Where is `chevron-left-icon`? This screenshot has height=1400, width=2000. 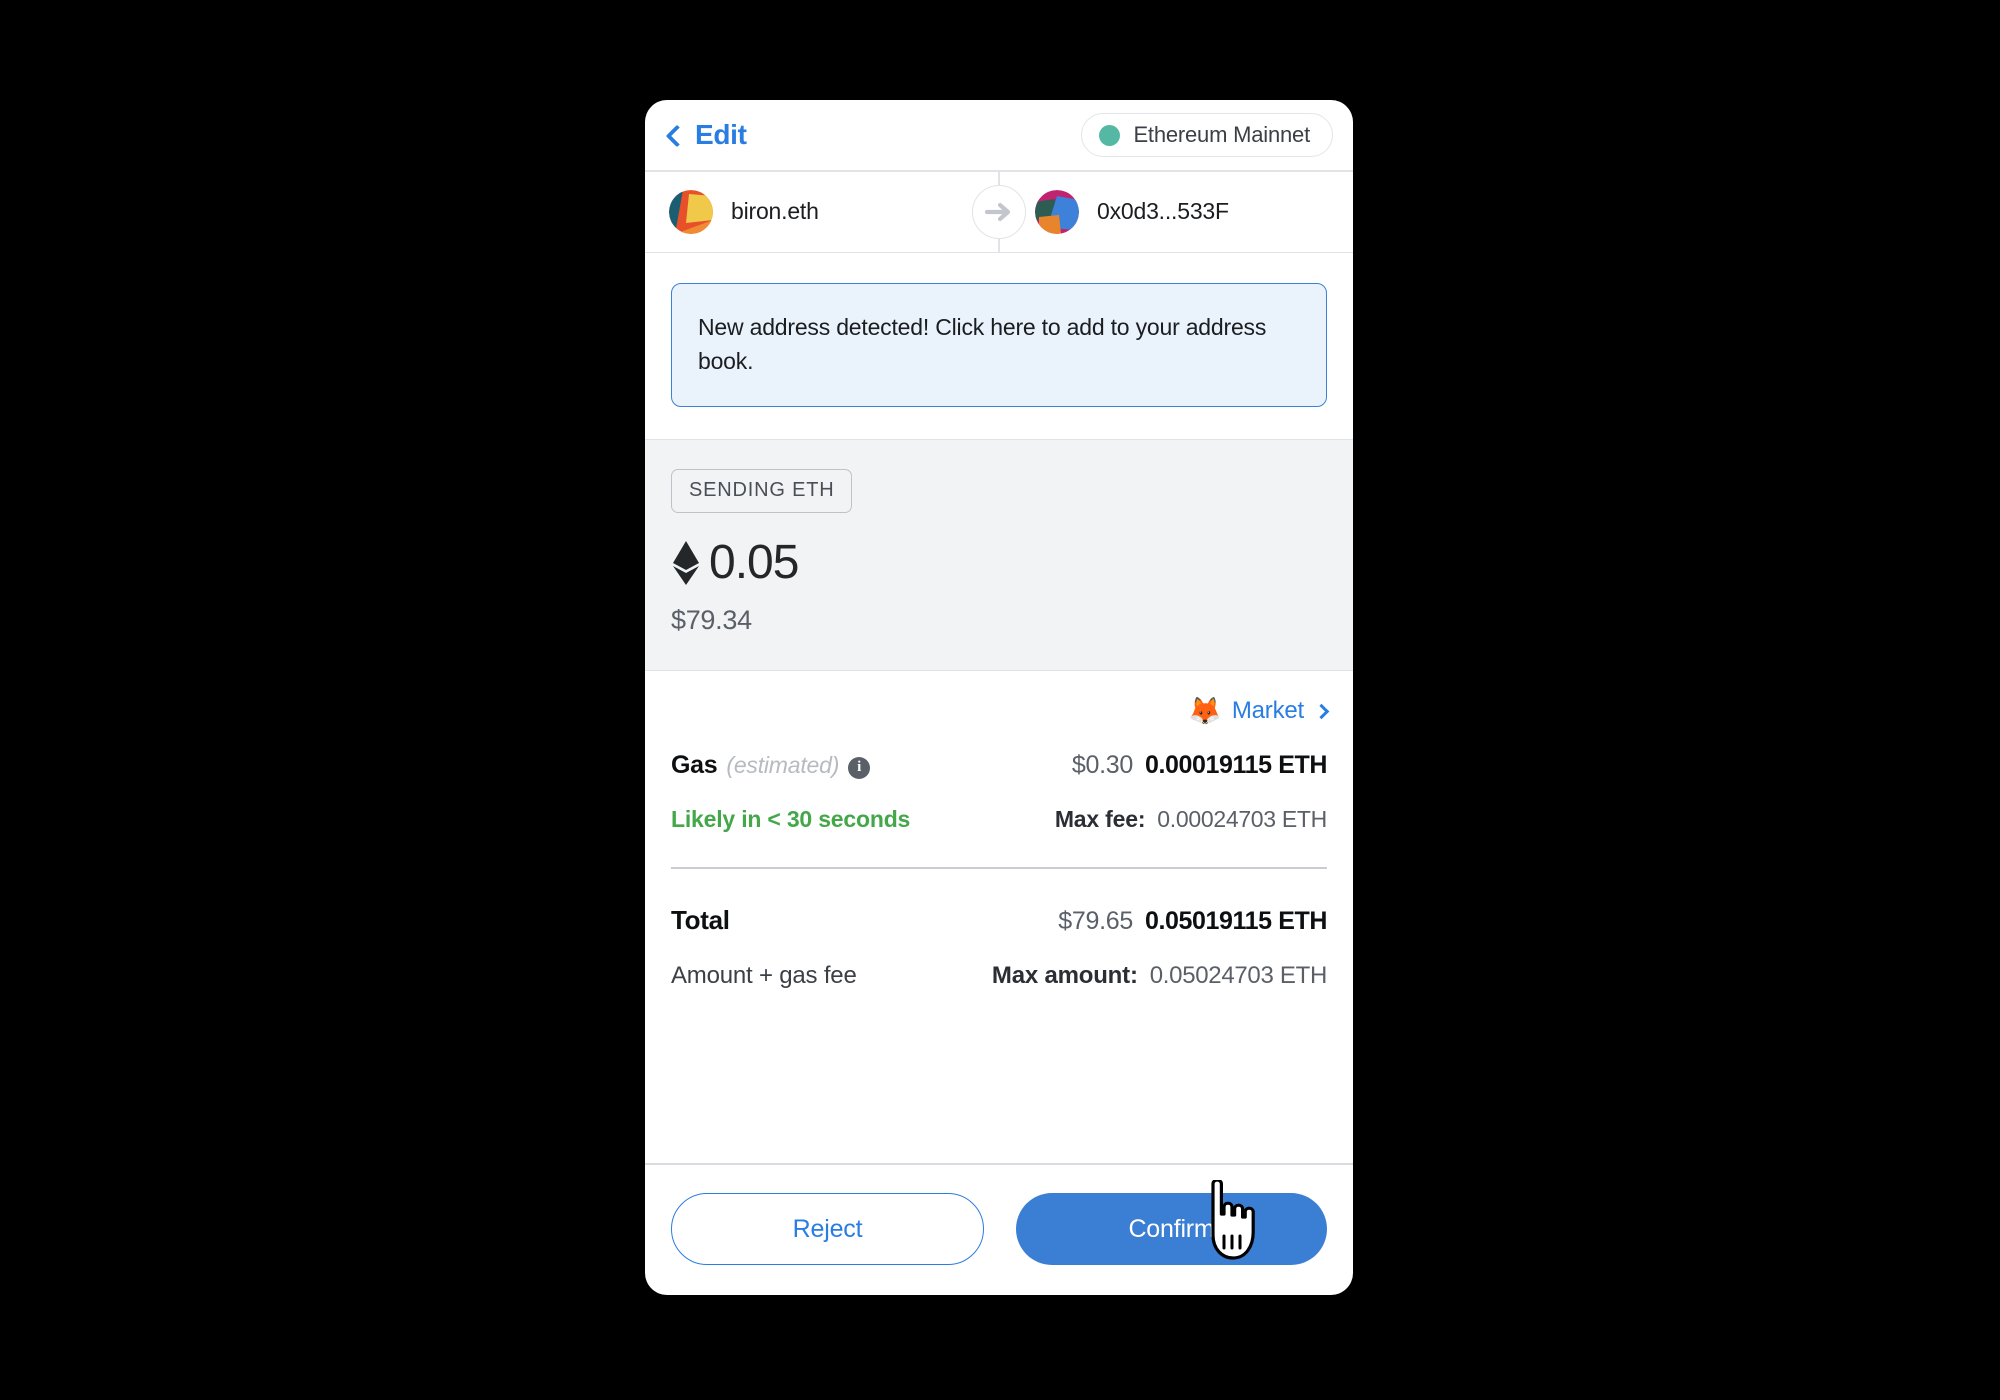 chevron-left-icon is located at coordinates (677, 135).